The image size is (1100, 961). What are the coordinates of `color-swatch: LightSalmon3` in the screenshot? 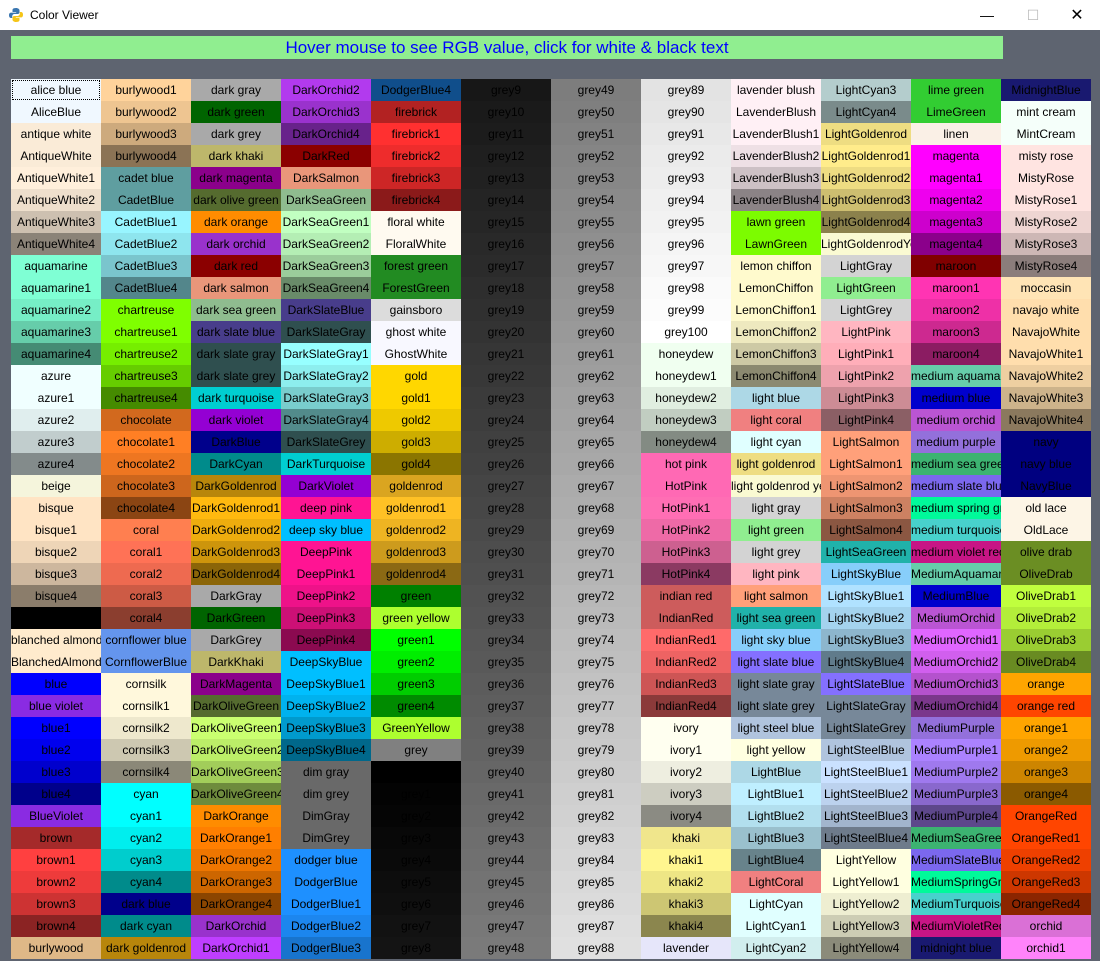 It's located at (866, 508).